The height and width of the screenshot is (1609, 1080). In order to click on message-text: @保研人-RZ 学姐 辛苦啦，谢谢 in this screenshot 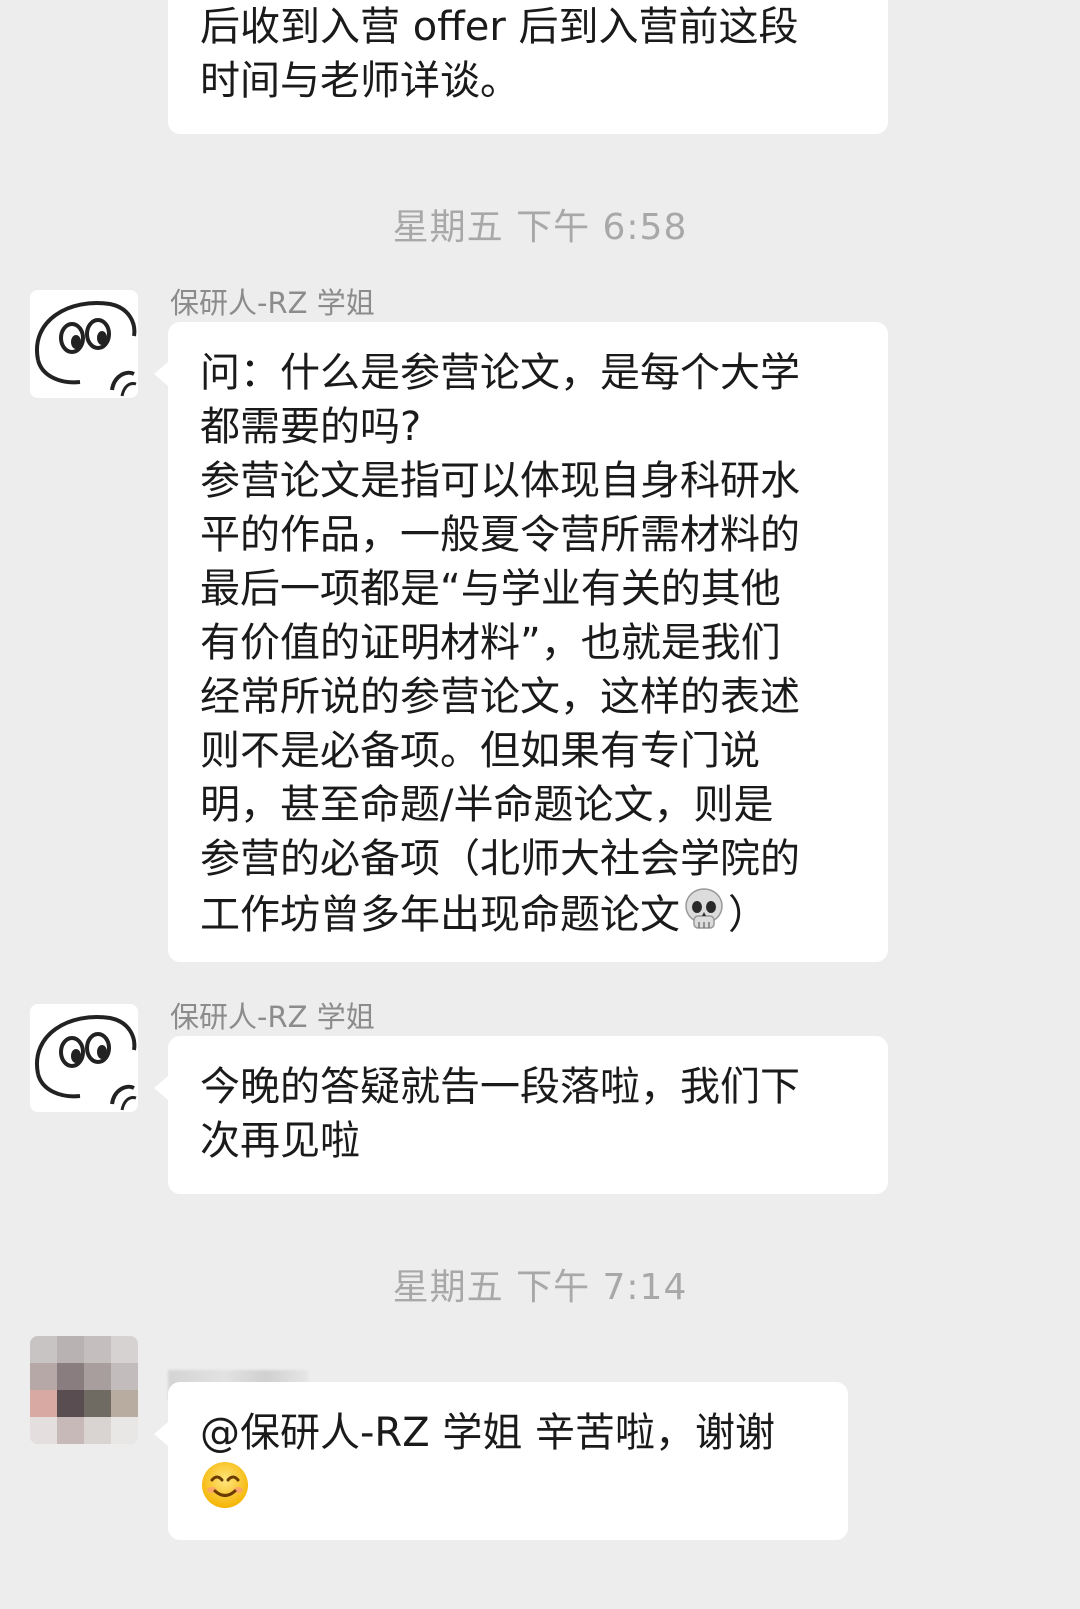, I will do `click(509, 1465)`.